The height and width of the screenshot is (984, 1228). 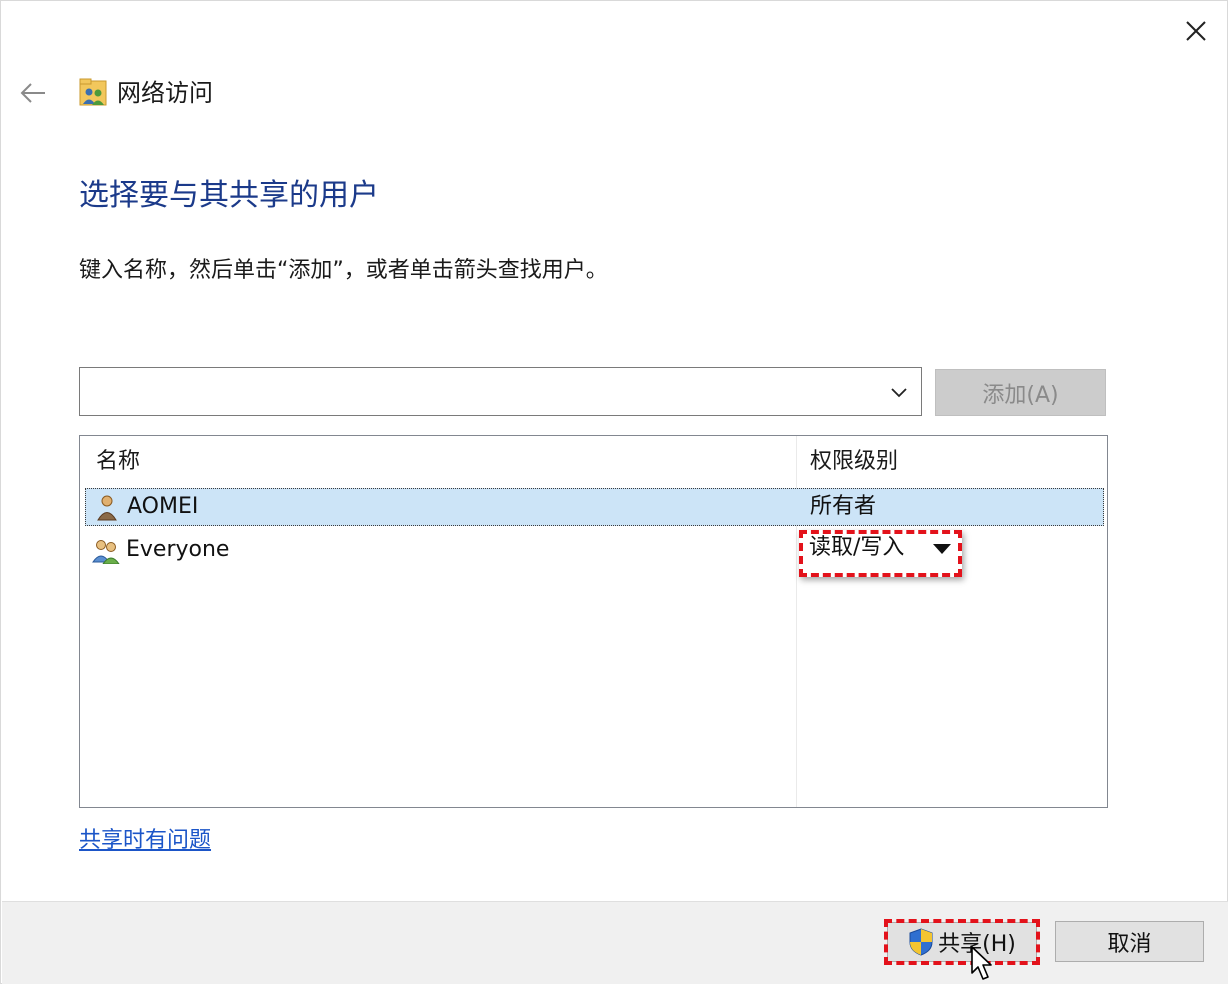 I want to click on list-row-aomei: AOMEI 所有者, so click(x=594, y=507).